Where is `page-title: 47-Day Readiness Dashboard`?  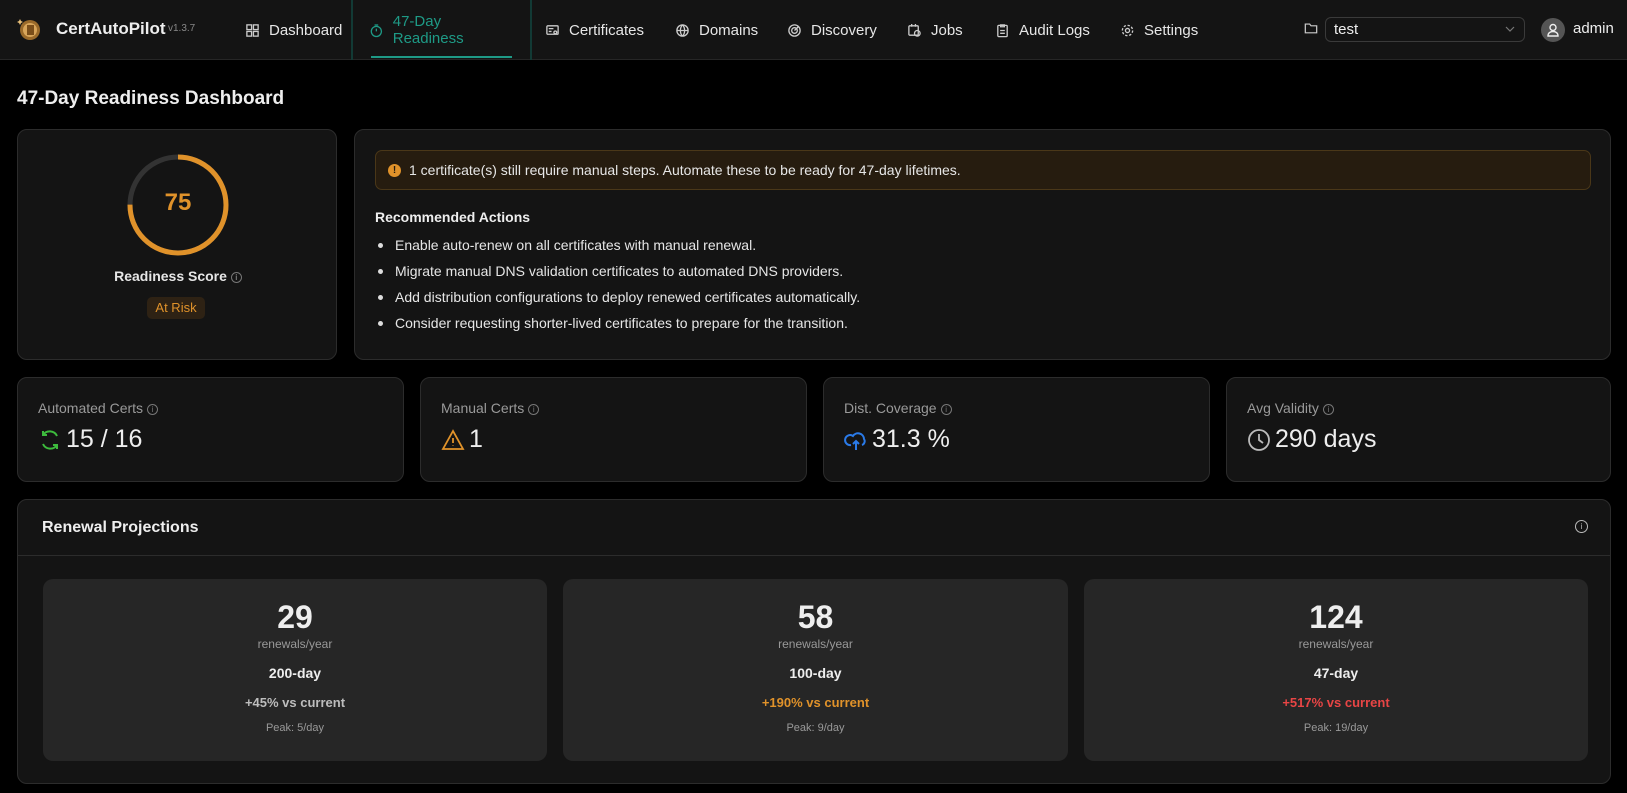 page-title: 47-Day Readiness Dashboard is located at coordinates (151, 98).